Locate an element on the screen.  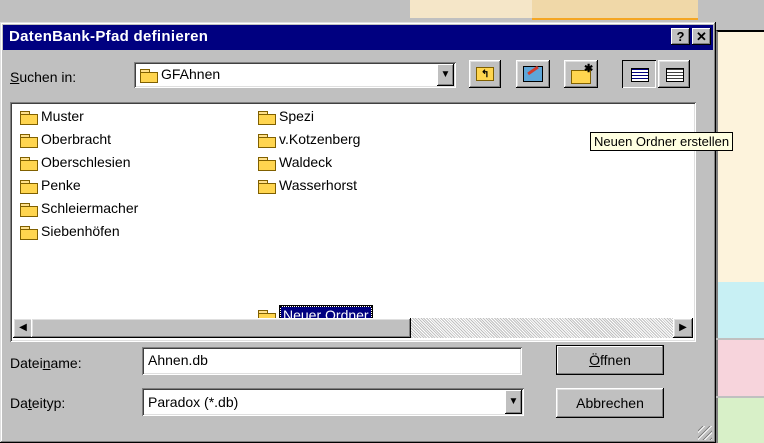
list-item: Muster is located at coordinates (52, 116).